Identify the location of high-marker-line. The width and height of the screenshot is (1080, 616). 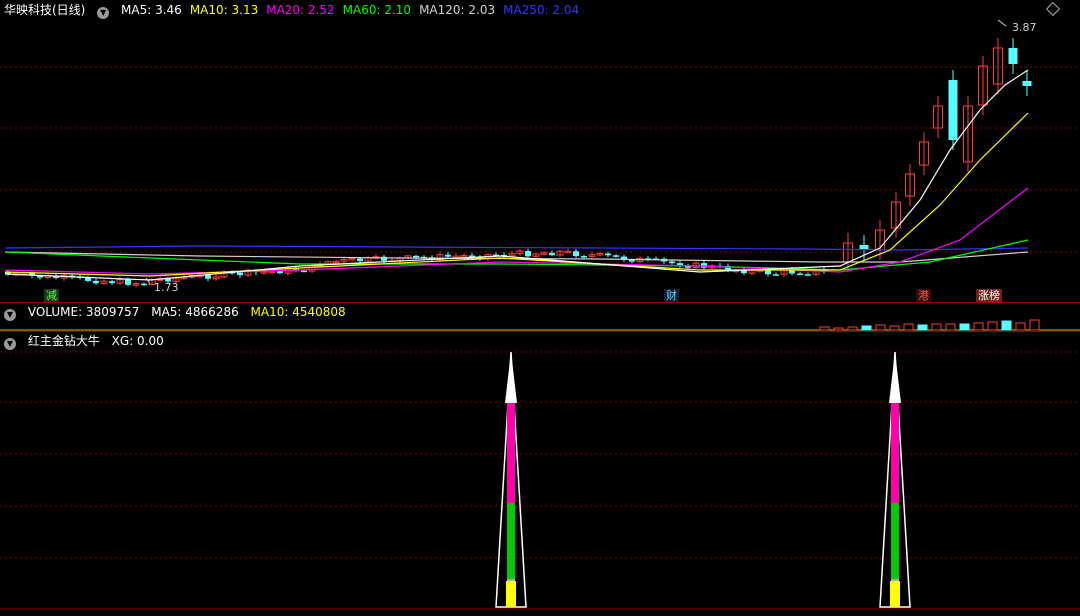
(1002, 23).